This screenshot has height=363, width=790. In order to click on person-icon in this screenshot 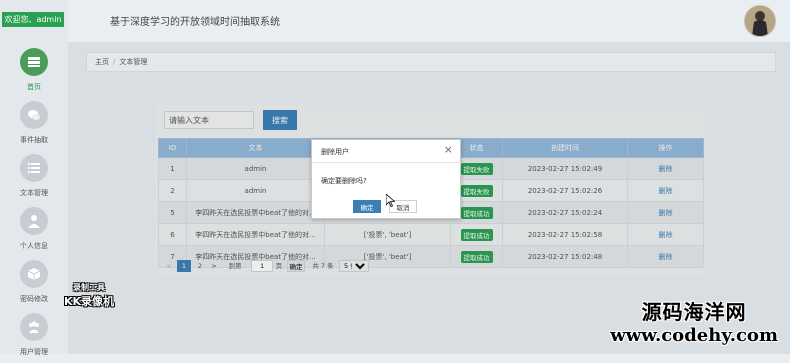, I will do `click(34, 221)`.